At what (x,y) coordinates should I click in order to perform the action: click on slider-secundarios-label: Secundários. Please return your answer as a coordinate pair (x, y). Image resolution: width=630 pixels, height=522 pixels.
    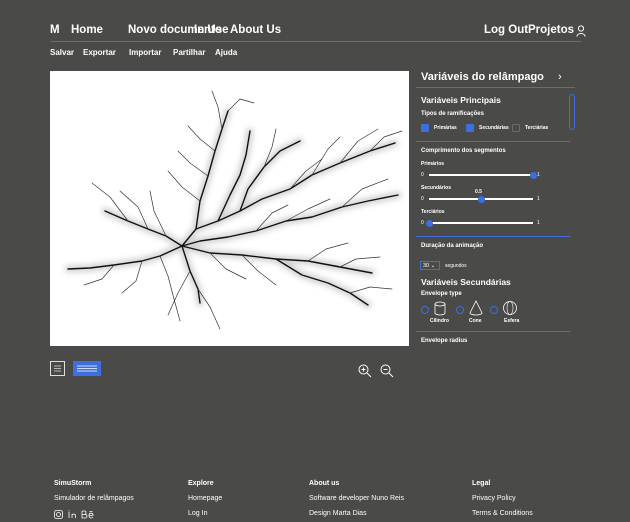
    Looking at the image, I should click on (436, 188).